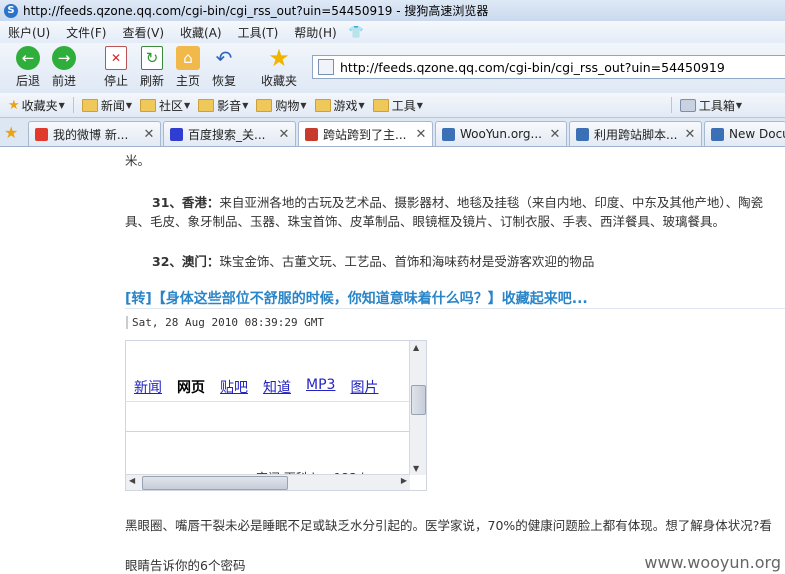 This screenshot has width=785, height=574. Describe the element at coordinates (277, 387) in the screenshot. I see `nav-link-zhidao: 知道` at that location.